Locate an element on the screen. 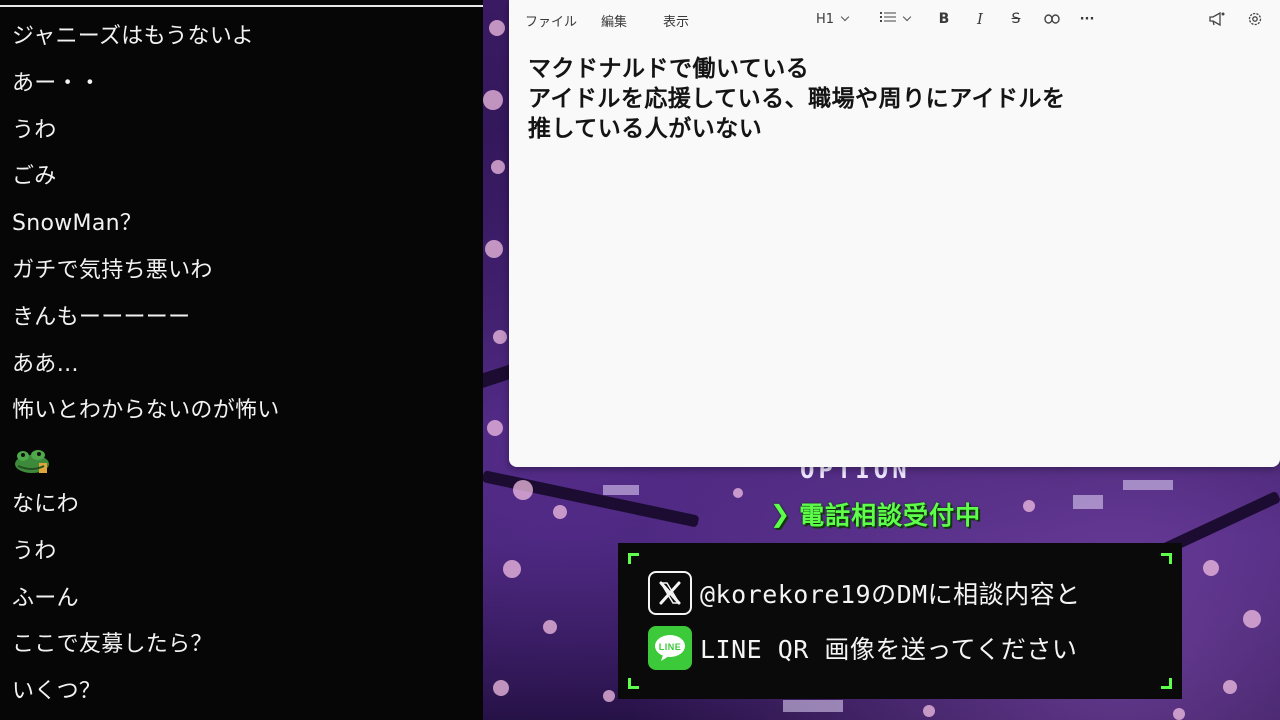 This screenshot has width=1280, height=720. chevron-right-icon: ❯ is located at coordinates (781, 514).